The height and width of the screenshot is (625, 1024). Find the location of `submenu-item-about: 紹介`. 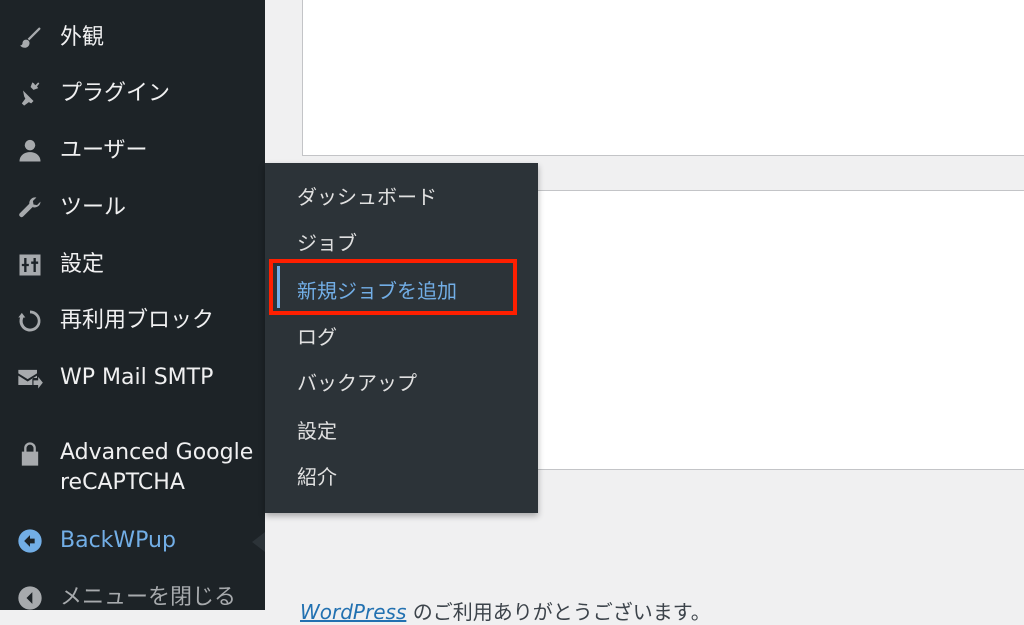

submenu-item-about: 紹介 is located at coordinates (317, 477).